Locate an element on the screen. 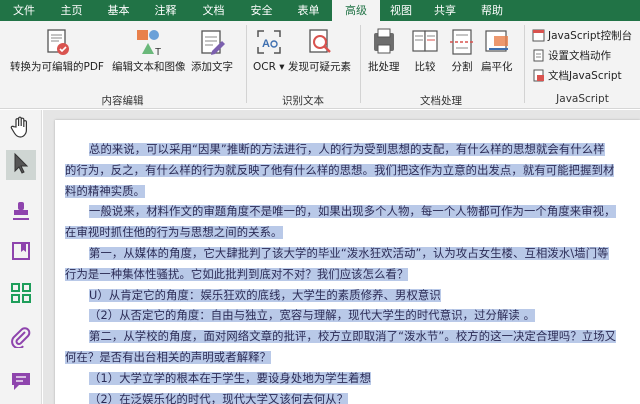 The height and width of the screenshot is (404, 640). find-suspect-elements-label: 发现可疑元素 is located at coordinates (319, 67).